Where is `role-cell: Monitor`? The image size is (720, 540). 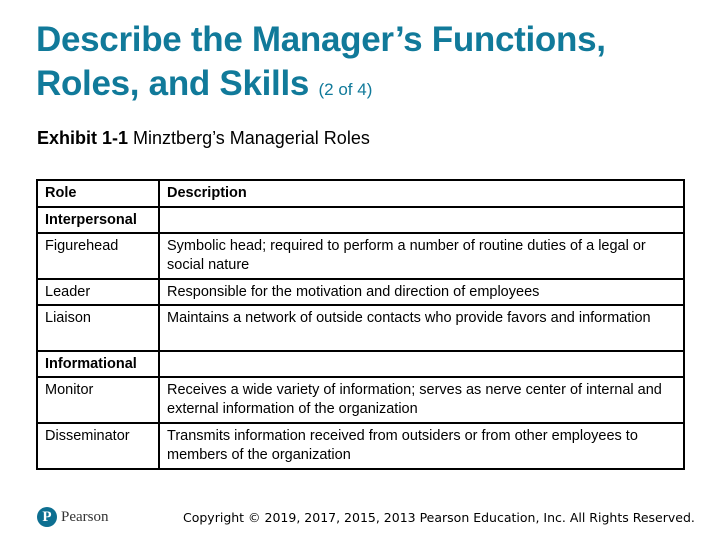
role-cell: Monitor is located at coordinates (98, 400).